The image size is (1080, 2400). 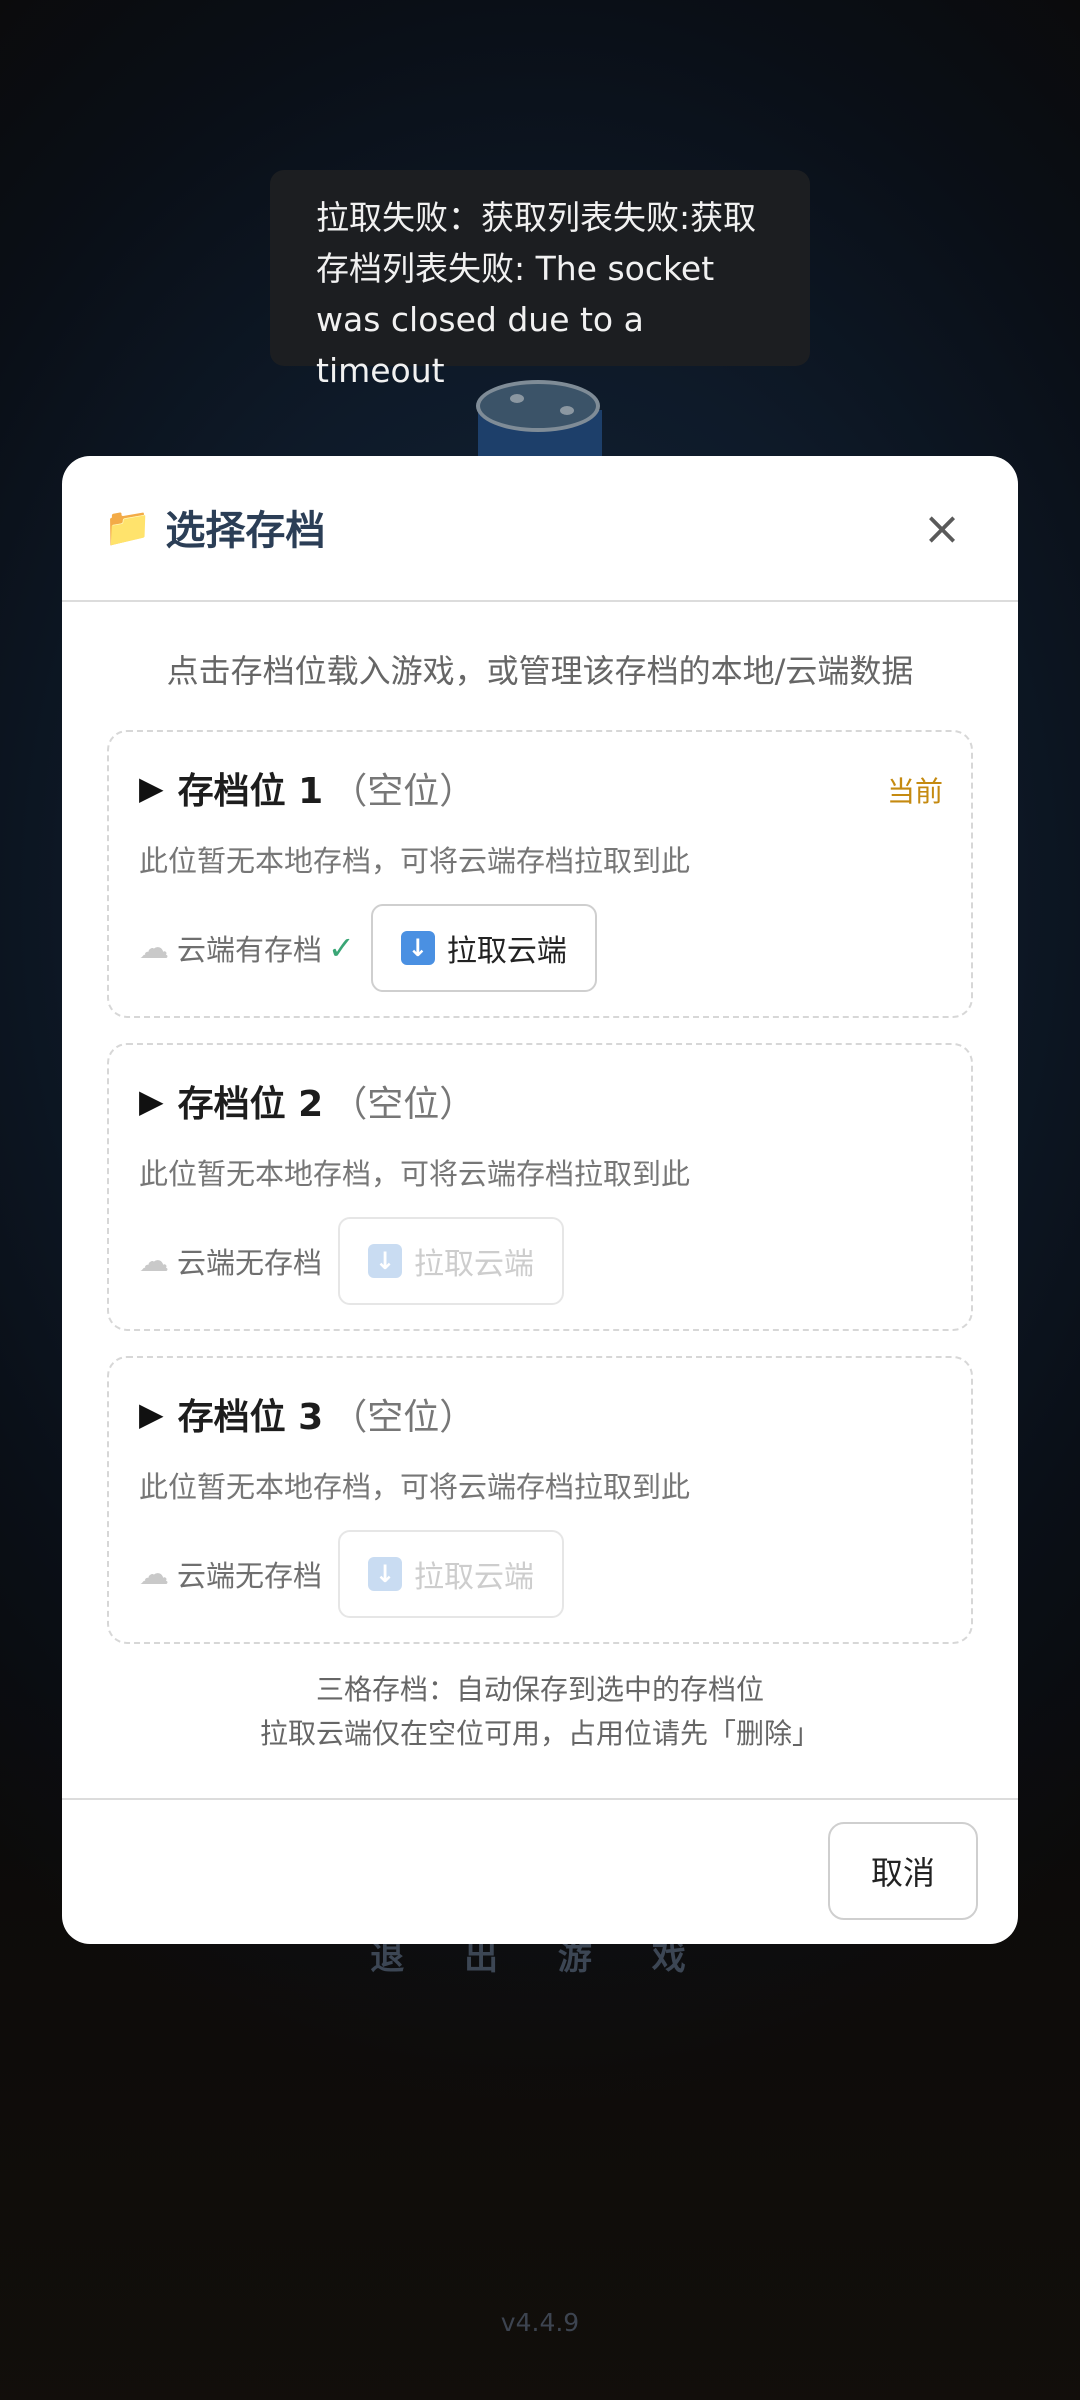 What do you see at coordinates (540, 2322) in the screenshot?
I see `version-label: v4.4.9` at bounding box center [540, 2322].